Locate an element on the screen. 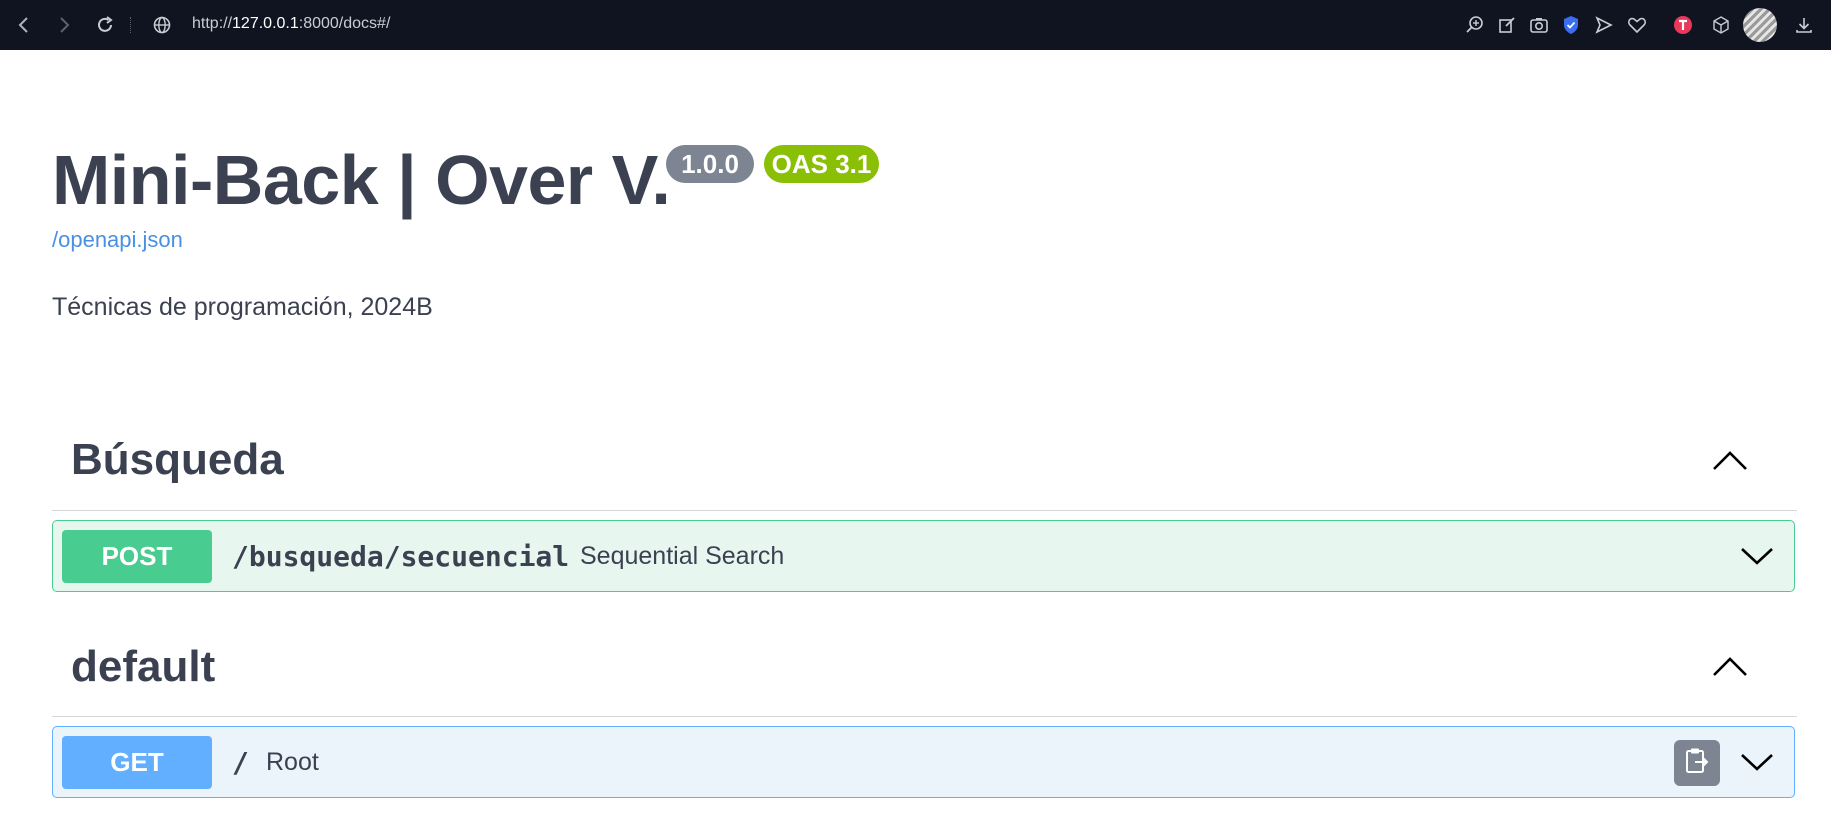 The image size is (1831, 829). extension-icon is located at coordinates (1683, 25).